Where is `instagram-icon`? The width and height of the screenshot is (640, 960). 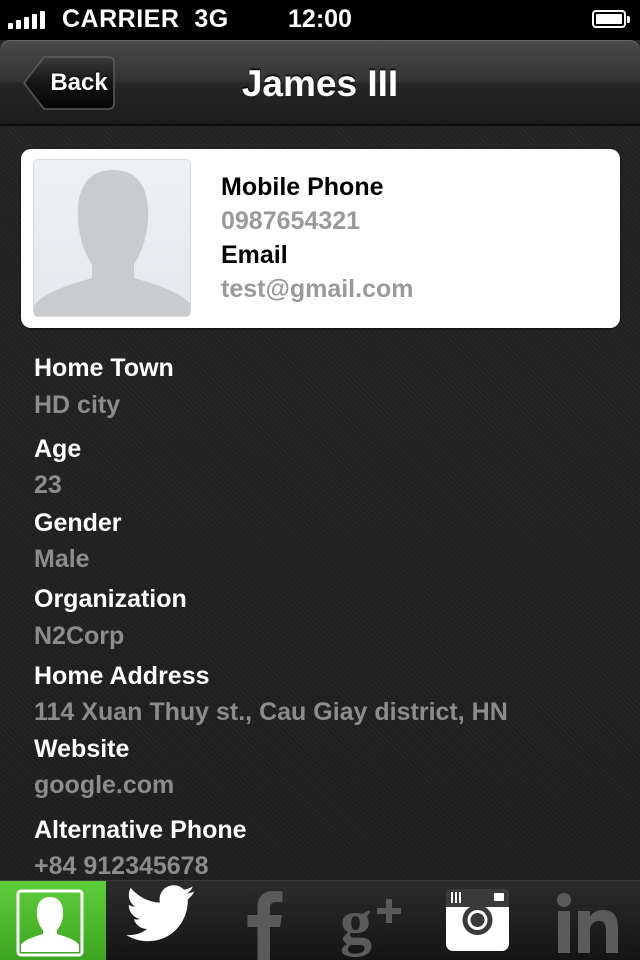 instagram-icon is located at coordinates (477, 920).